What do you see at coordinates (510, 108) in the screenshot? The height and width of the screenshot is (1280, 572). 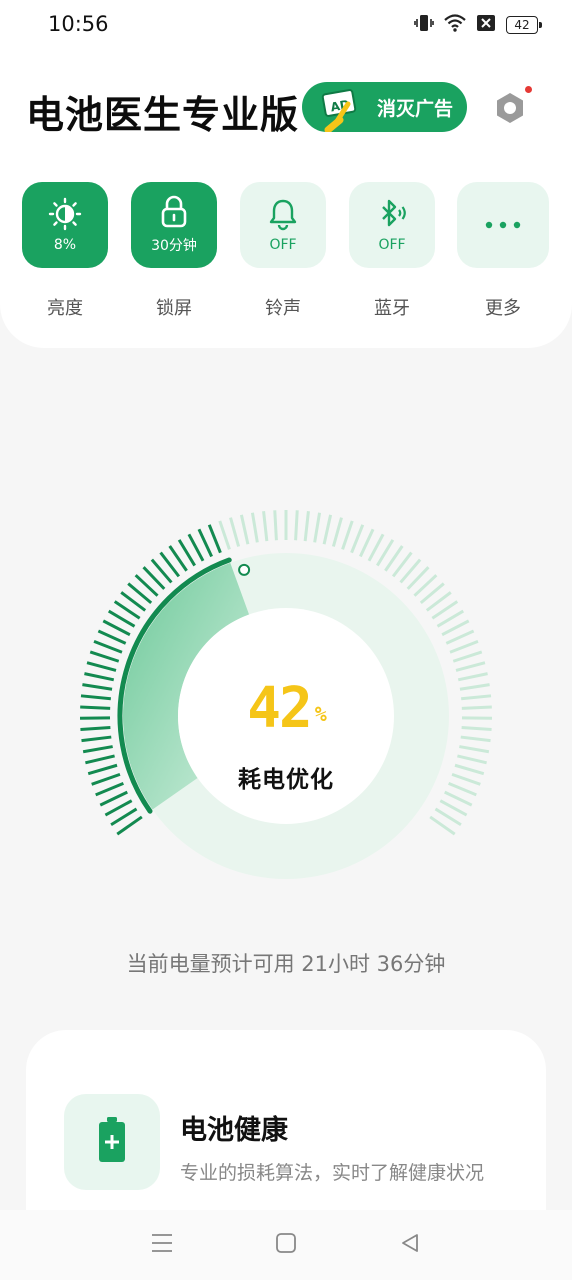 I see `settings-button` at bounding box center [510, 108].